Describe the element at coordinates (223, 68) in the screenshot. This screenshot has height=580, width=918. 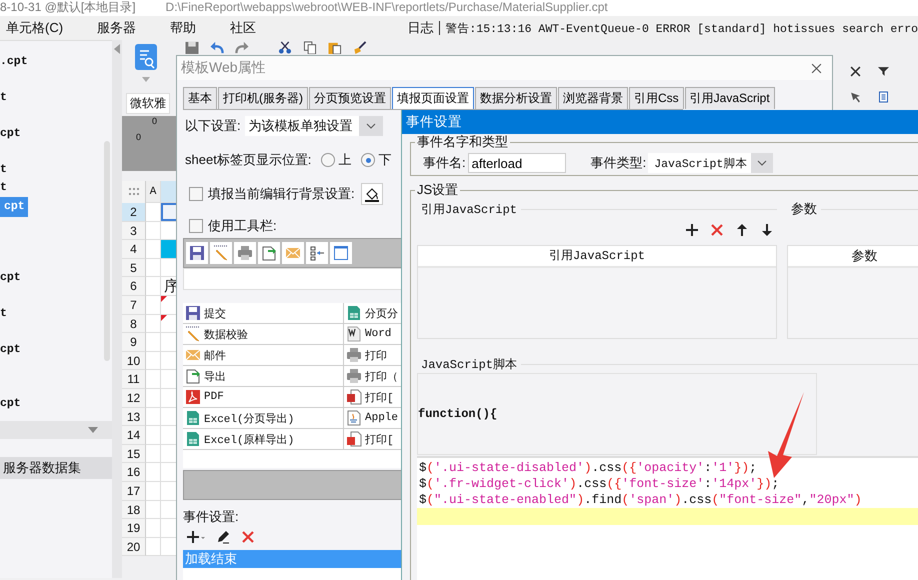
I see `dialog-title: 模板Web属性` at that location.